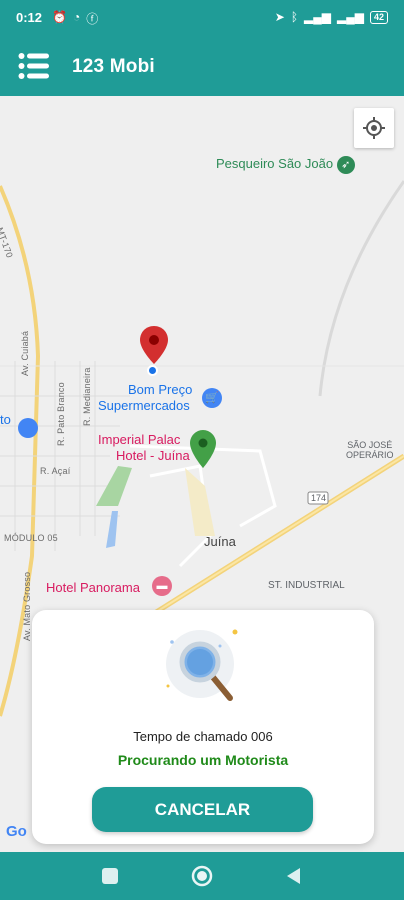 The height and width of the screenshot is (900, 404). Describe the element at coordinates (31, 538) in the screenshot. I see `street-modulo-05: MÓDULO 05` at that location.